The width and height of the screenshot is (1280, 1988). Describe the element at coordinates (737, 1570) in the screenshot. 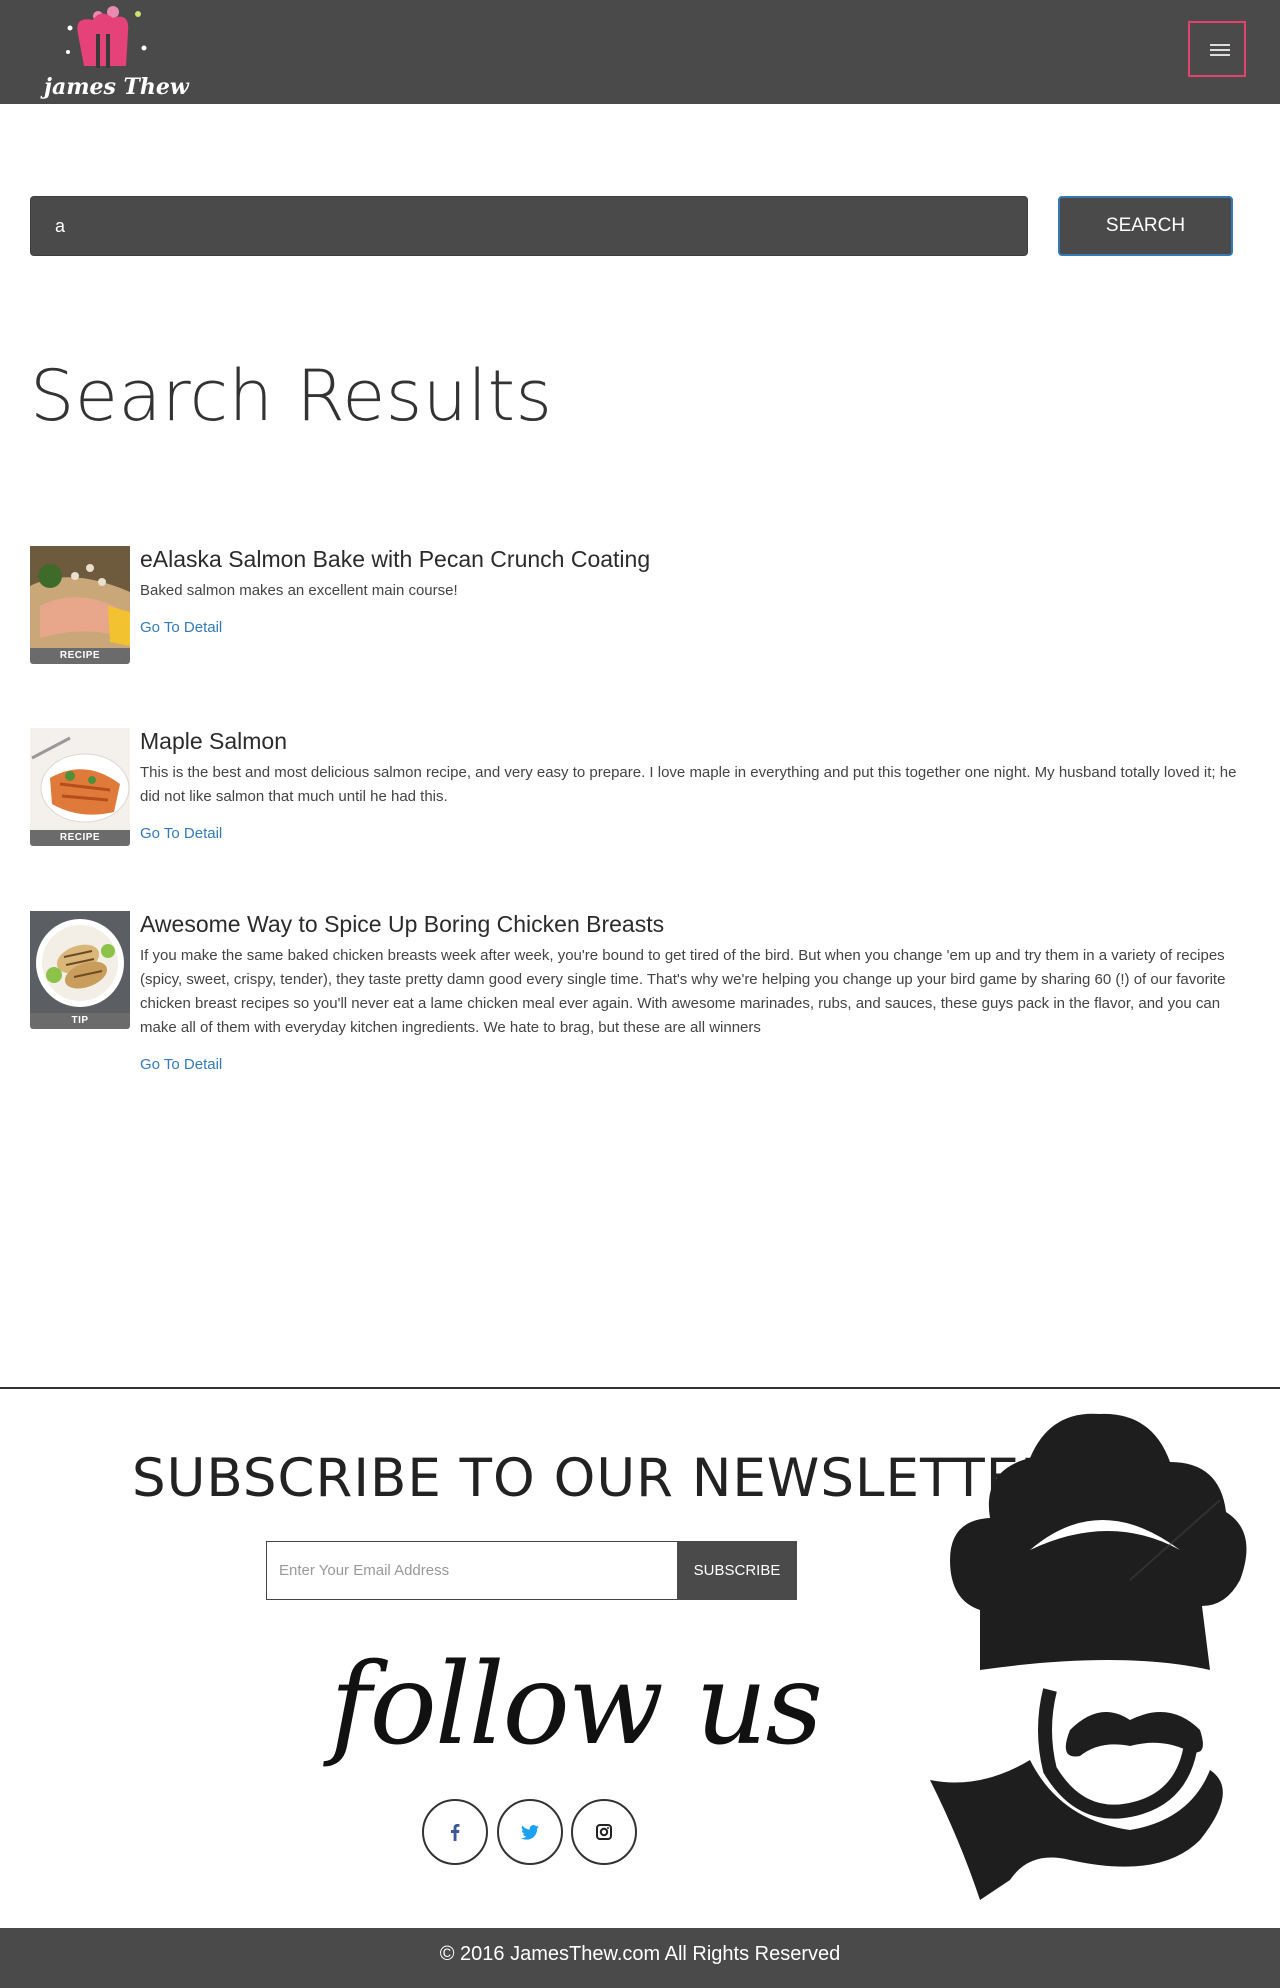

I see `subscribe-button: SUBSCRIBE` at that location.